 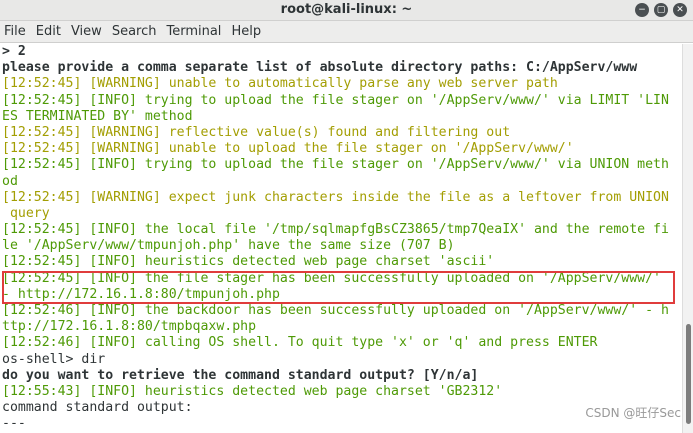 I want to click on terminal-line: ---, so click(x=14, y=424).